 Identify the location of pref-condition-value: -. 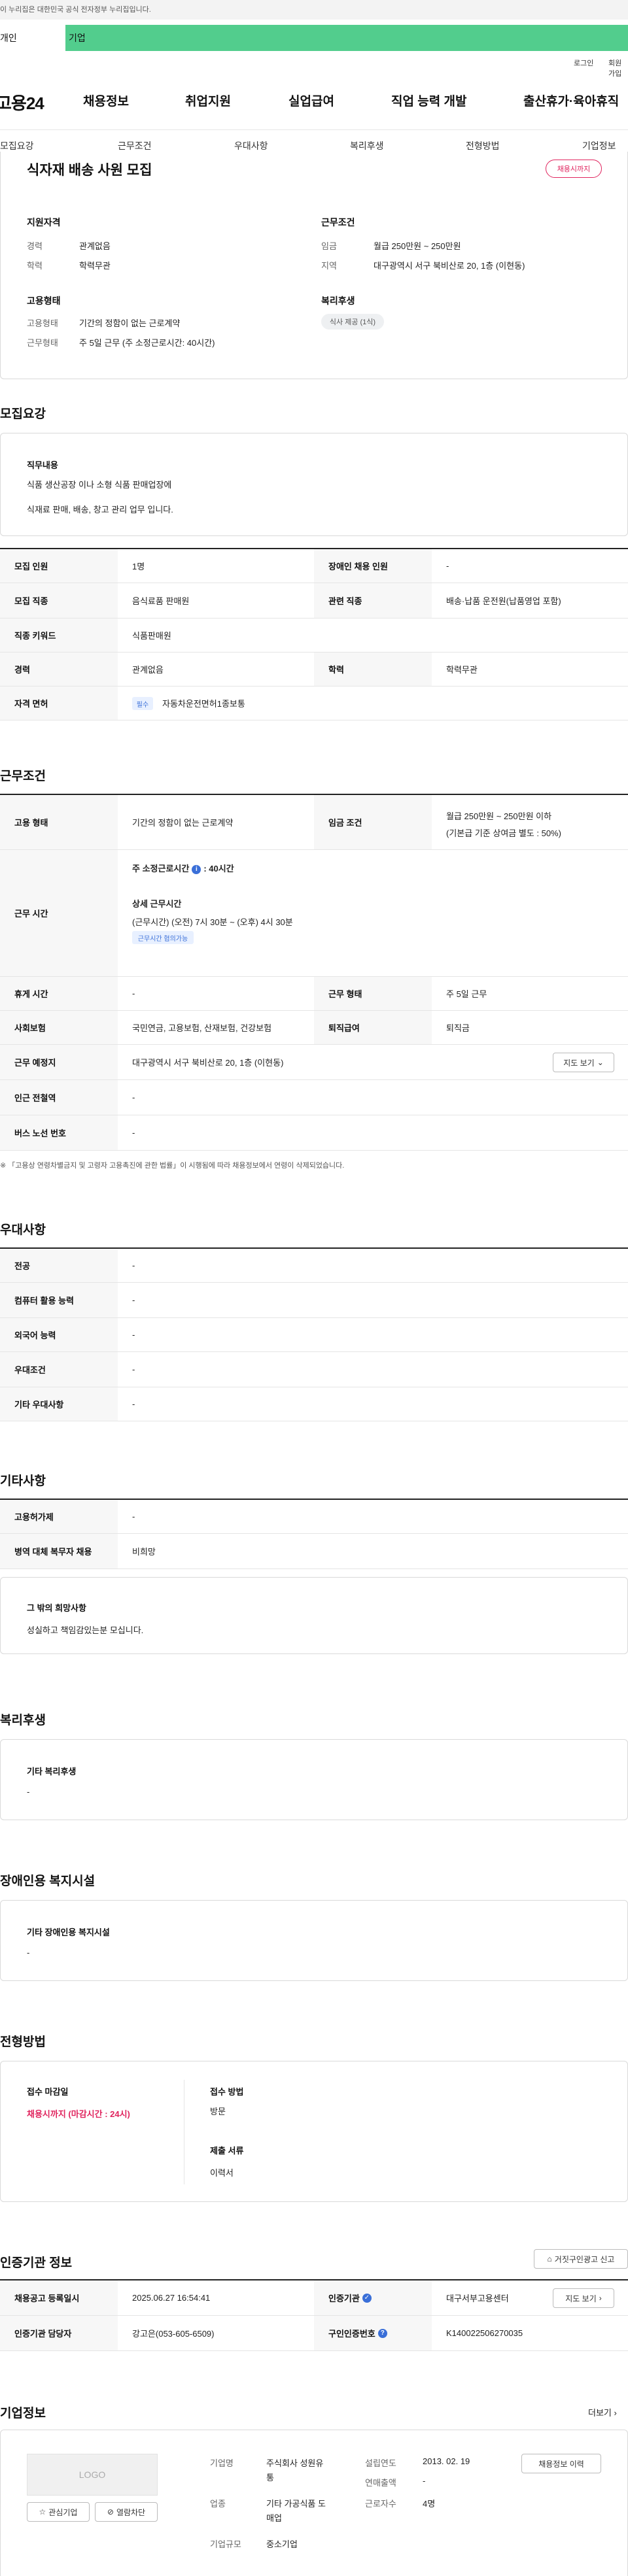
(134, 1369).